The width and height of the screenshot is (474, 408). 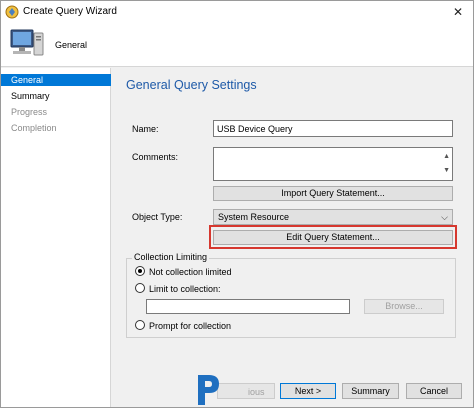 I want to click on not-limited-label: Not collection limited, so click(x=190, y=272).